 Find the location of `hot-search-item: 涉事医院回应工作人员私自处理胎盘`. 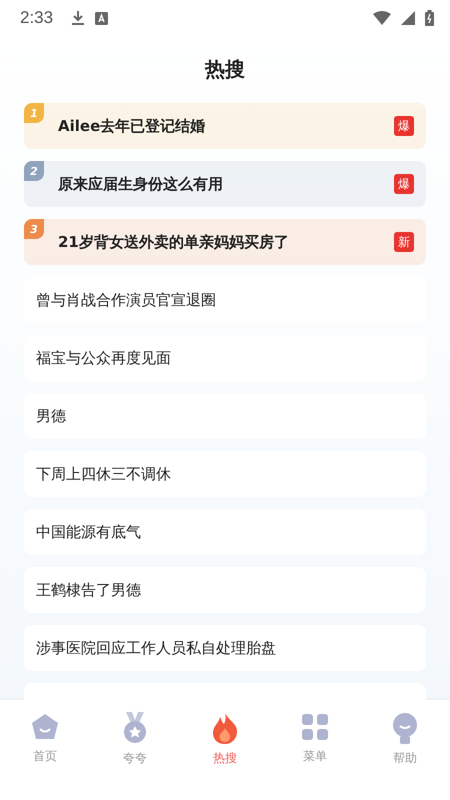

hot-search-item: 涉事医院回应工作人员私自处理胎盘 is located at coordinates (225, 648).